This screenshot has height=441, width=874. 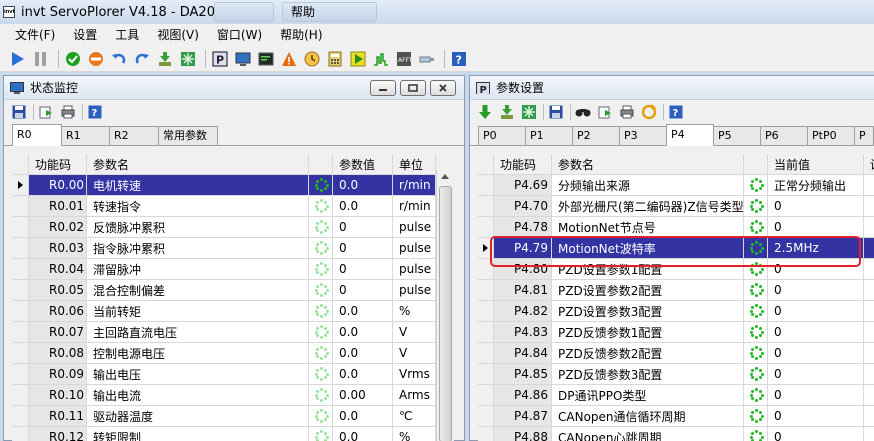 I want to click on table-row: P4.70 外部光栅尺(第二编码器)Z信号类型 0, so click(x=676, y=206).